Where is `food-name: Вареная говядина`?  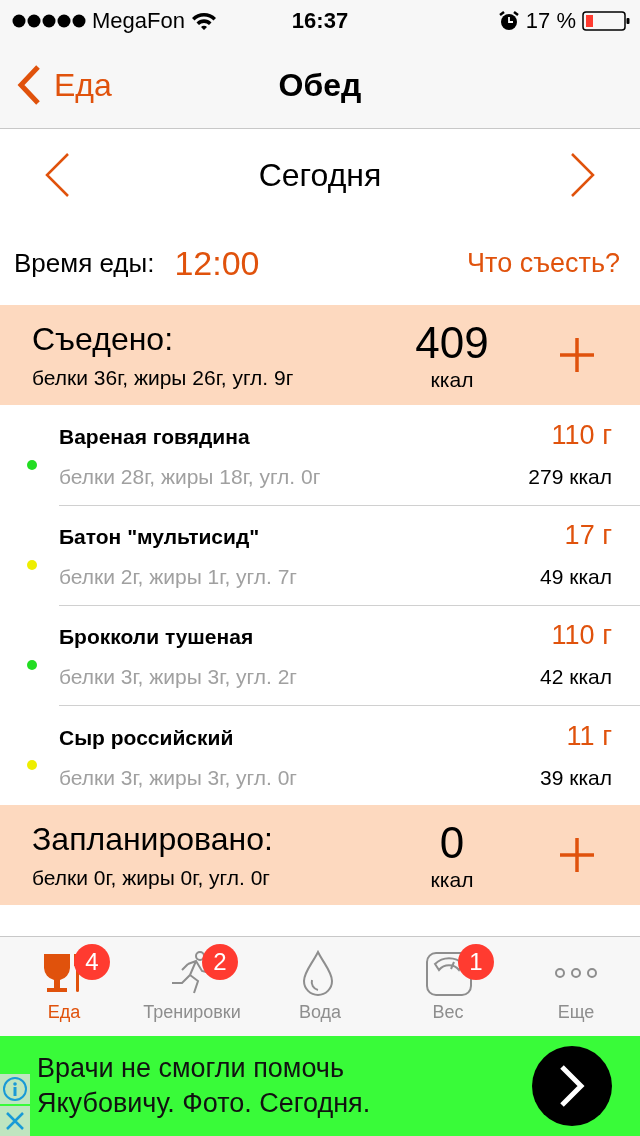
food-name: Вареная говядина is located at coordinates (154, 437).